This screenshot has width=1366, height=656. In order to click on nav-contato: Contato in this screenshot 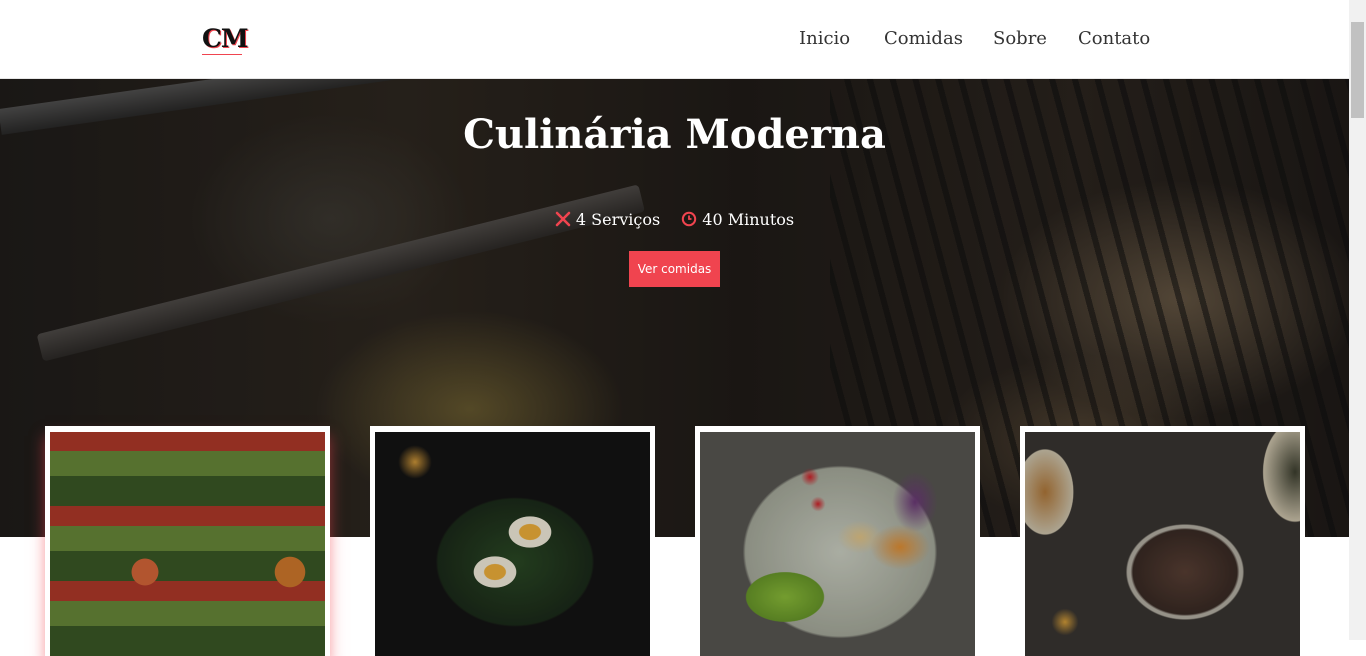, I will do `click(1114, 38)`.